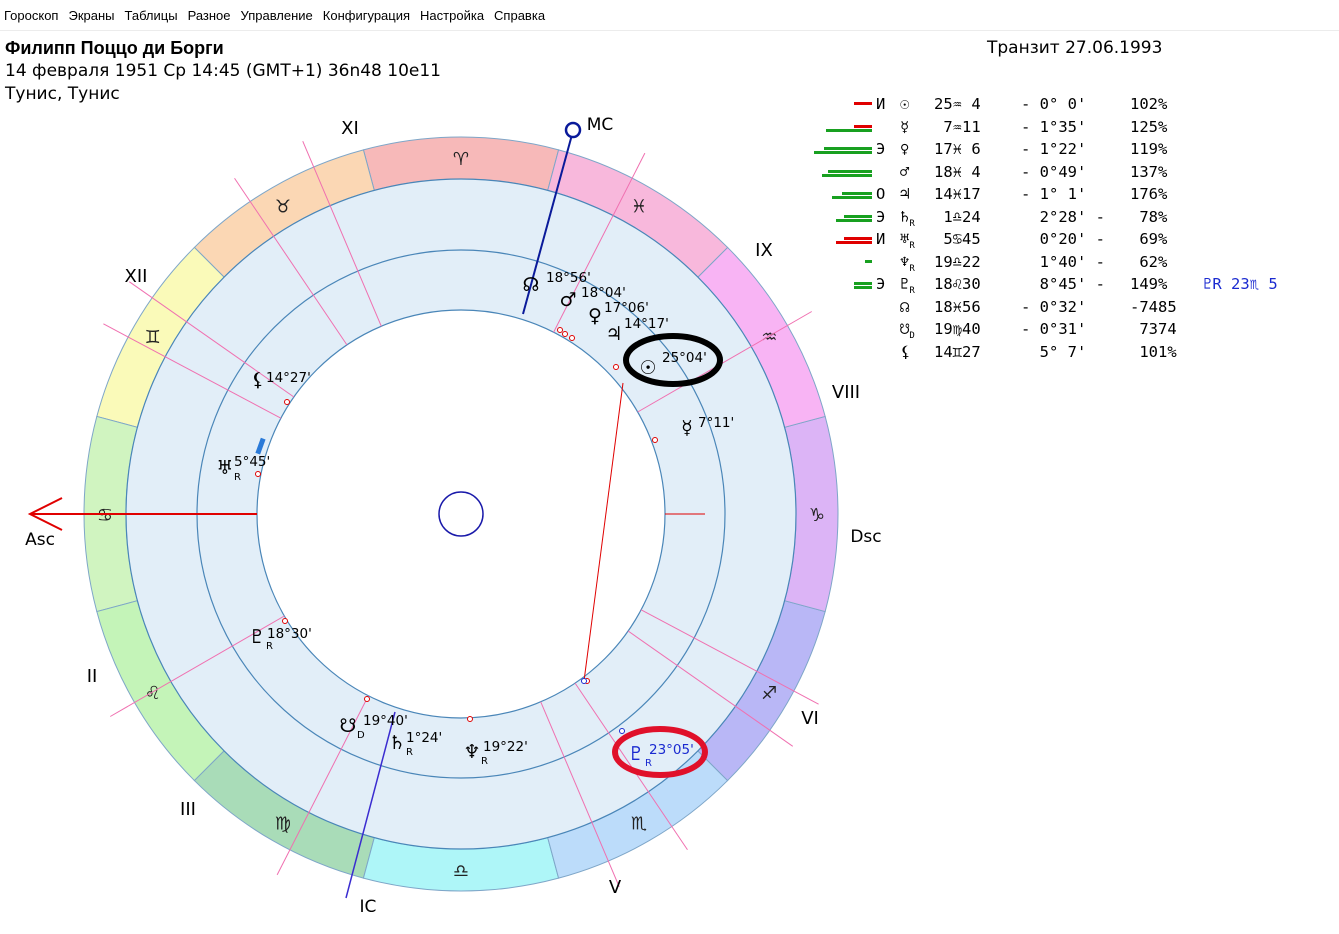 This screenshot has height=934, width=1339. I want to click on angle-label-dsc: Dsc, so click(865, 537).